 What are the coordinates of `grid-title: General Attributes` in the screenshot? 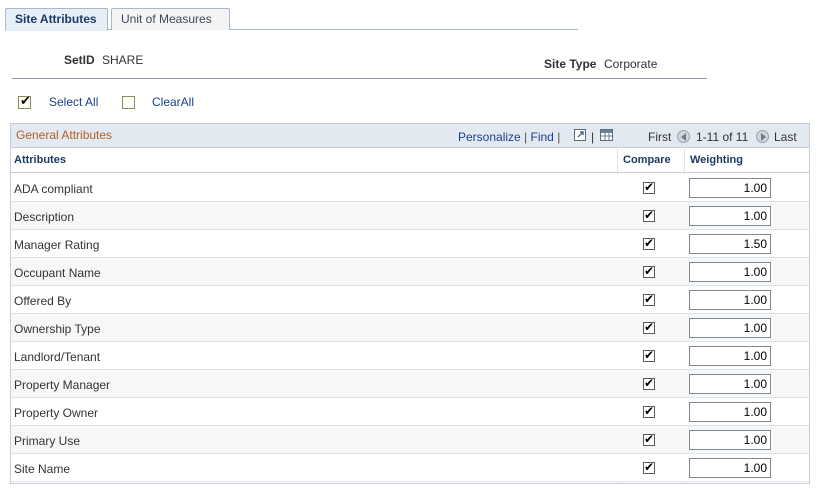 It's located at (64, 135).